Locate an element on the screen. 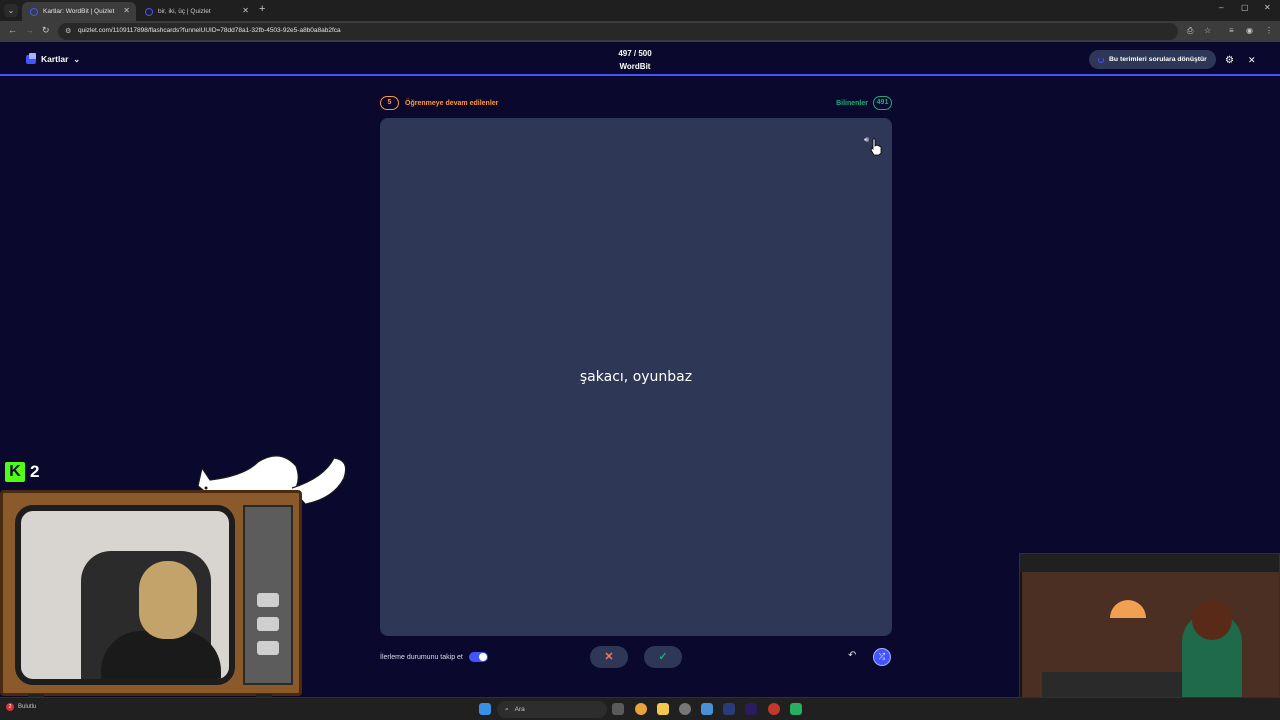  tab-title: bir, iki, üç | Quizlet is located at coordinates (184, 11).